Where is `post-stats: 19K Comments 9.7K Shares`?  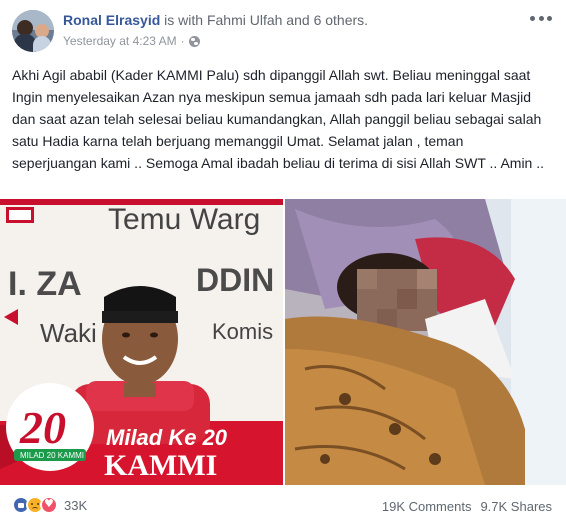 post-stats: 19K Comments 9.7K Shares is located at coordinates (467, 506).